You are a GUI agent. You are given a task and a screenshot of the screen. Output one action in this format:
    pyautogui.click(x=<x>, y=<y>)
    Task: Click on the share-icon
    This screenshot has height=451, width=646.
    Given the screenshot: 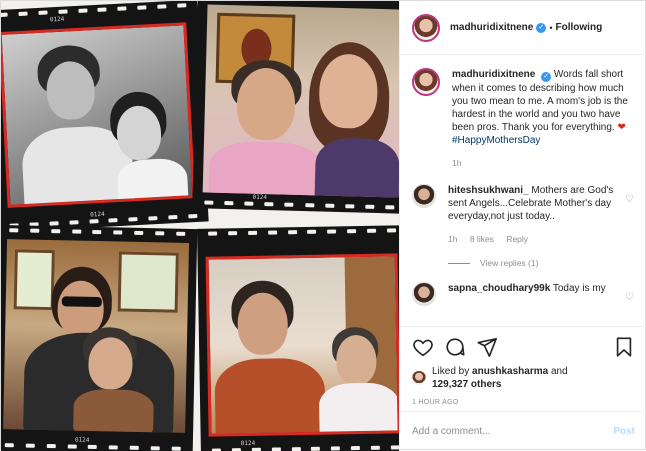 What is the action you would take?
    pyautogui.click(x=487, y=347)
    